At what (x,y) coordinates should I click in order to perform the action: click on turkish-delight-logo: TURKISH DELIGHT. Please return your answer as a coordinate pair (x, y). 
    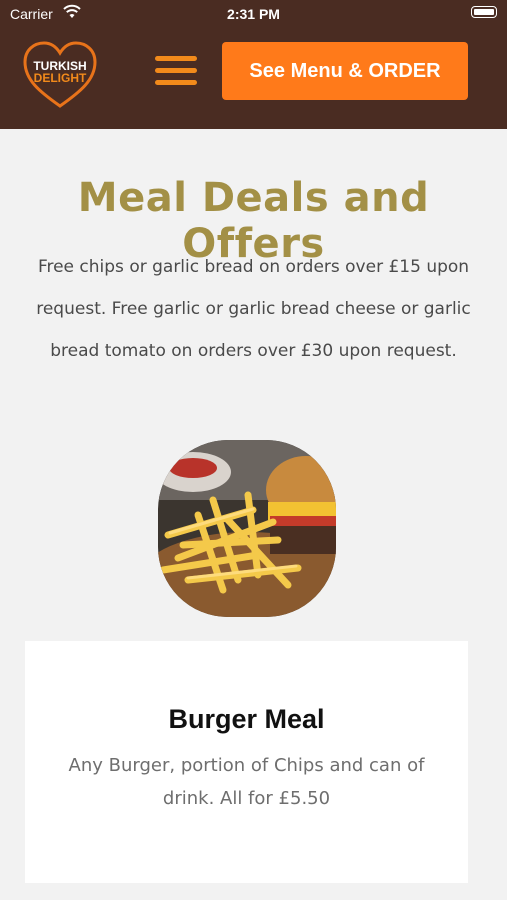
    Looking at the image, I should click on (60, 75).